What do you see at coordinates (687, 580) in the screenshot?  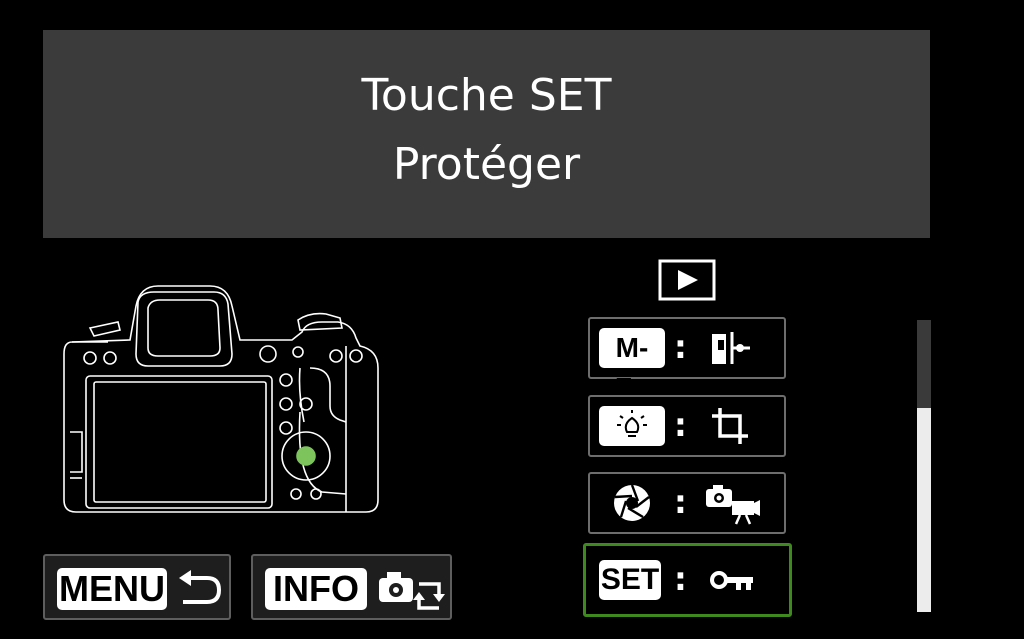 I see `assignment-row-set-selected: SET :` at bounding box center [687, 580].